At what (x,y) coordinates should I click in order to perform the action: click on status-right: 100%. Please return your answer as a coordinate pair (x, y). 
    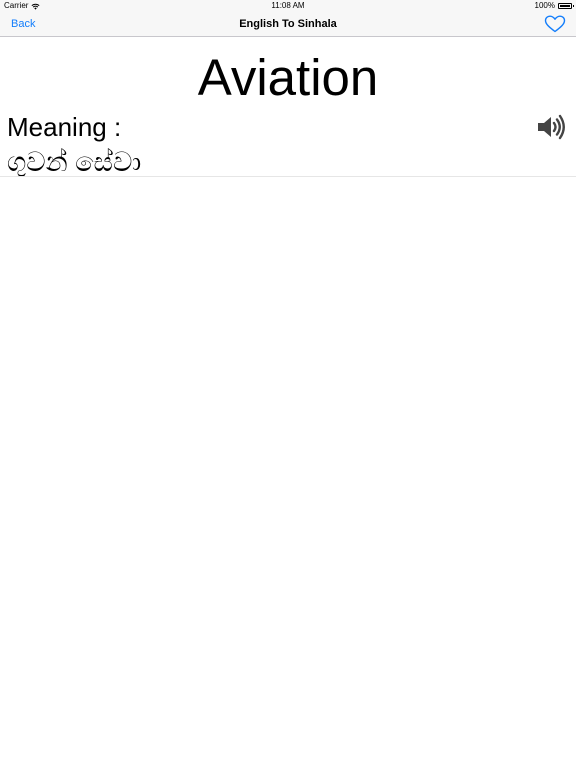
    Looking at the image, I should click on (554, 6).